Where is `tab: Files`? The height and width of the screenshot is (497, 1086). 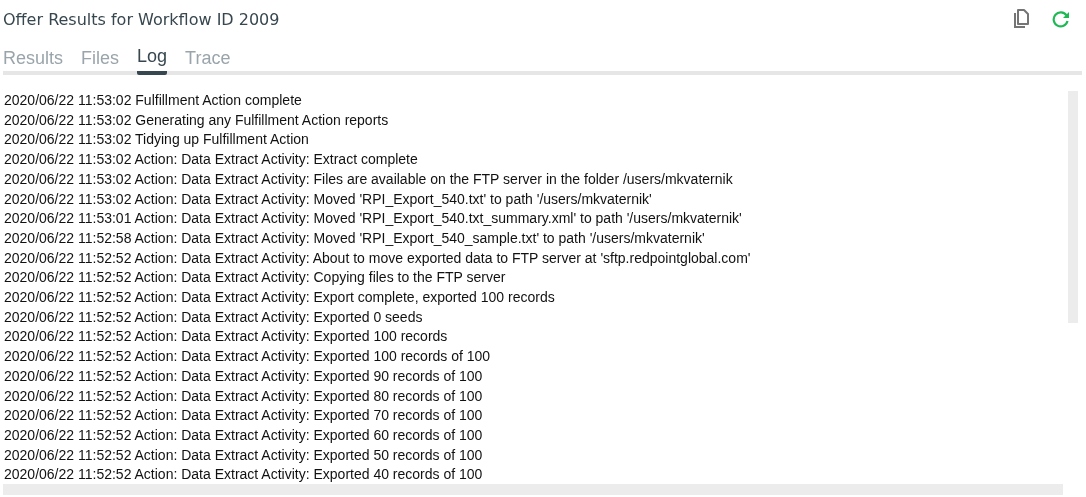
tab: Files is located at coordinates (103, 58).